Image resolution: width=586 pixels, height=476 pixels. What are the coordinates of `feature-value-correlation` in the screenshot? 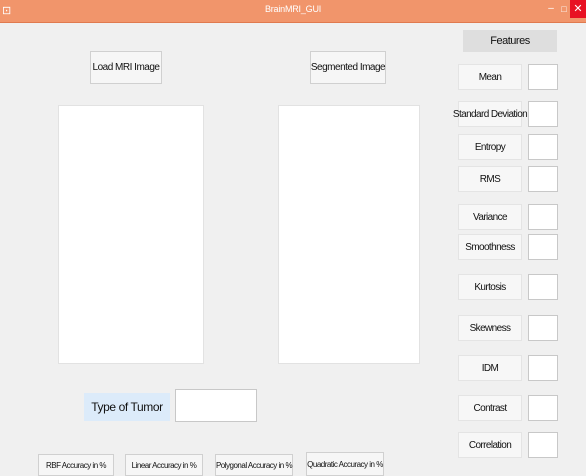 It's located at (543, 445).